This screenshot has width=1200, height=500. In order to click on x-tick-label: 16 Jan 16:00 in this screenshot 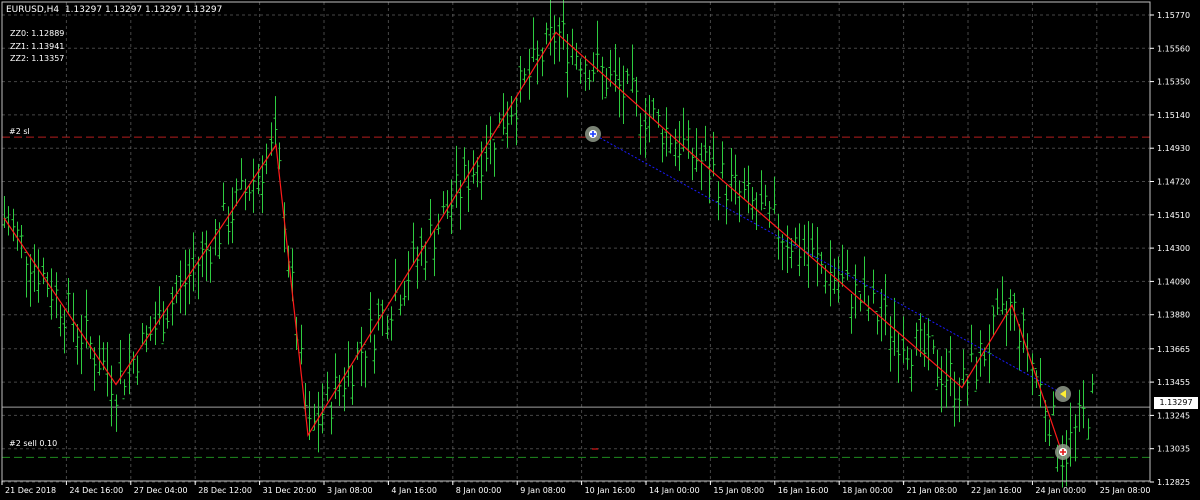, I will do `click(803, 490)`.